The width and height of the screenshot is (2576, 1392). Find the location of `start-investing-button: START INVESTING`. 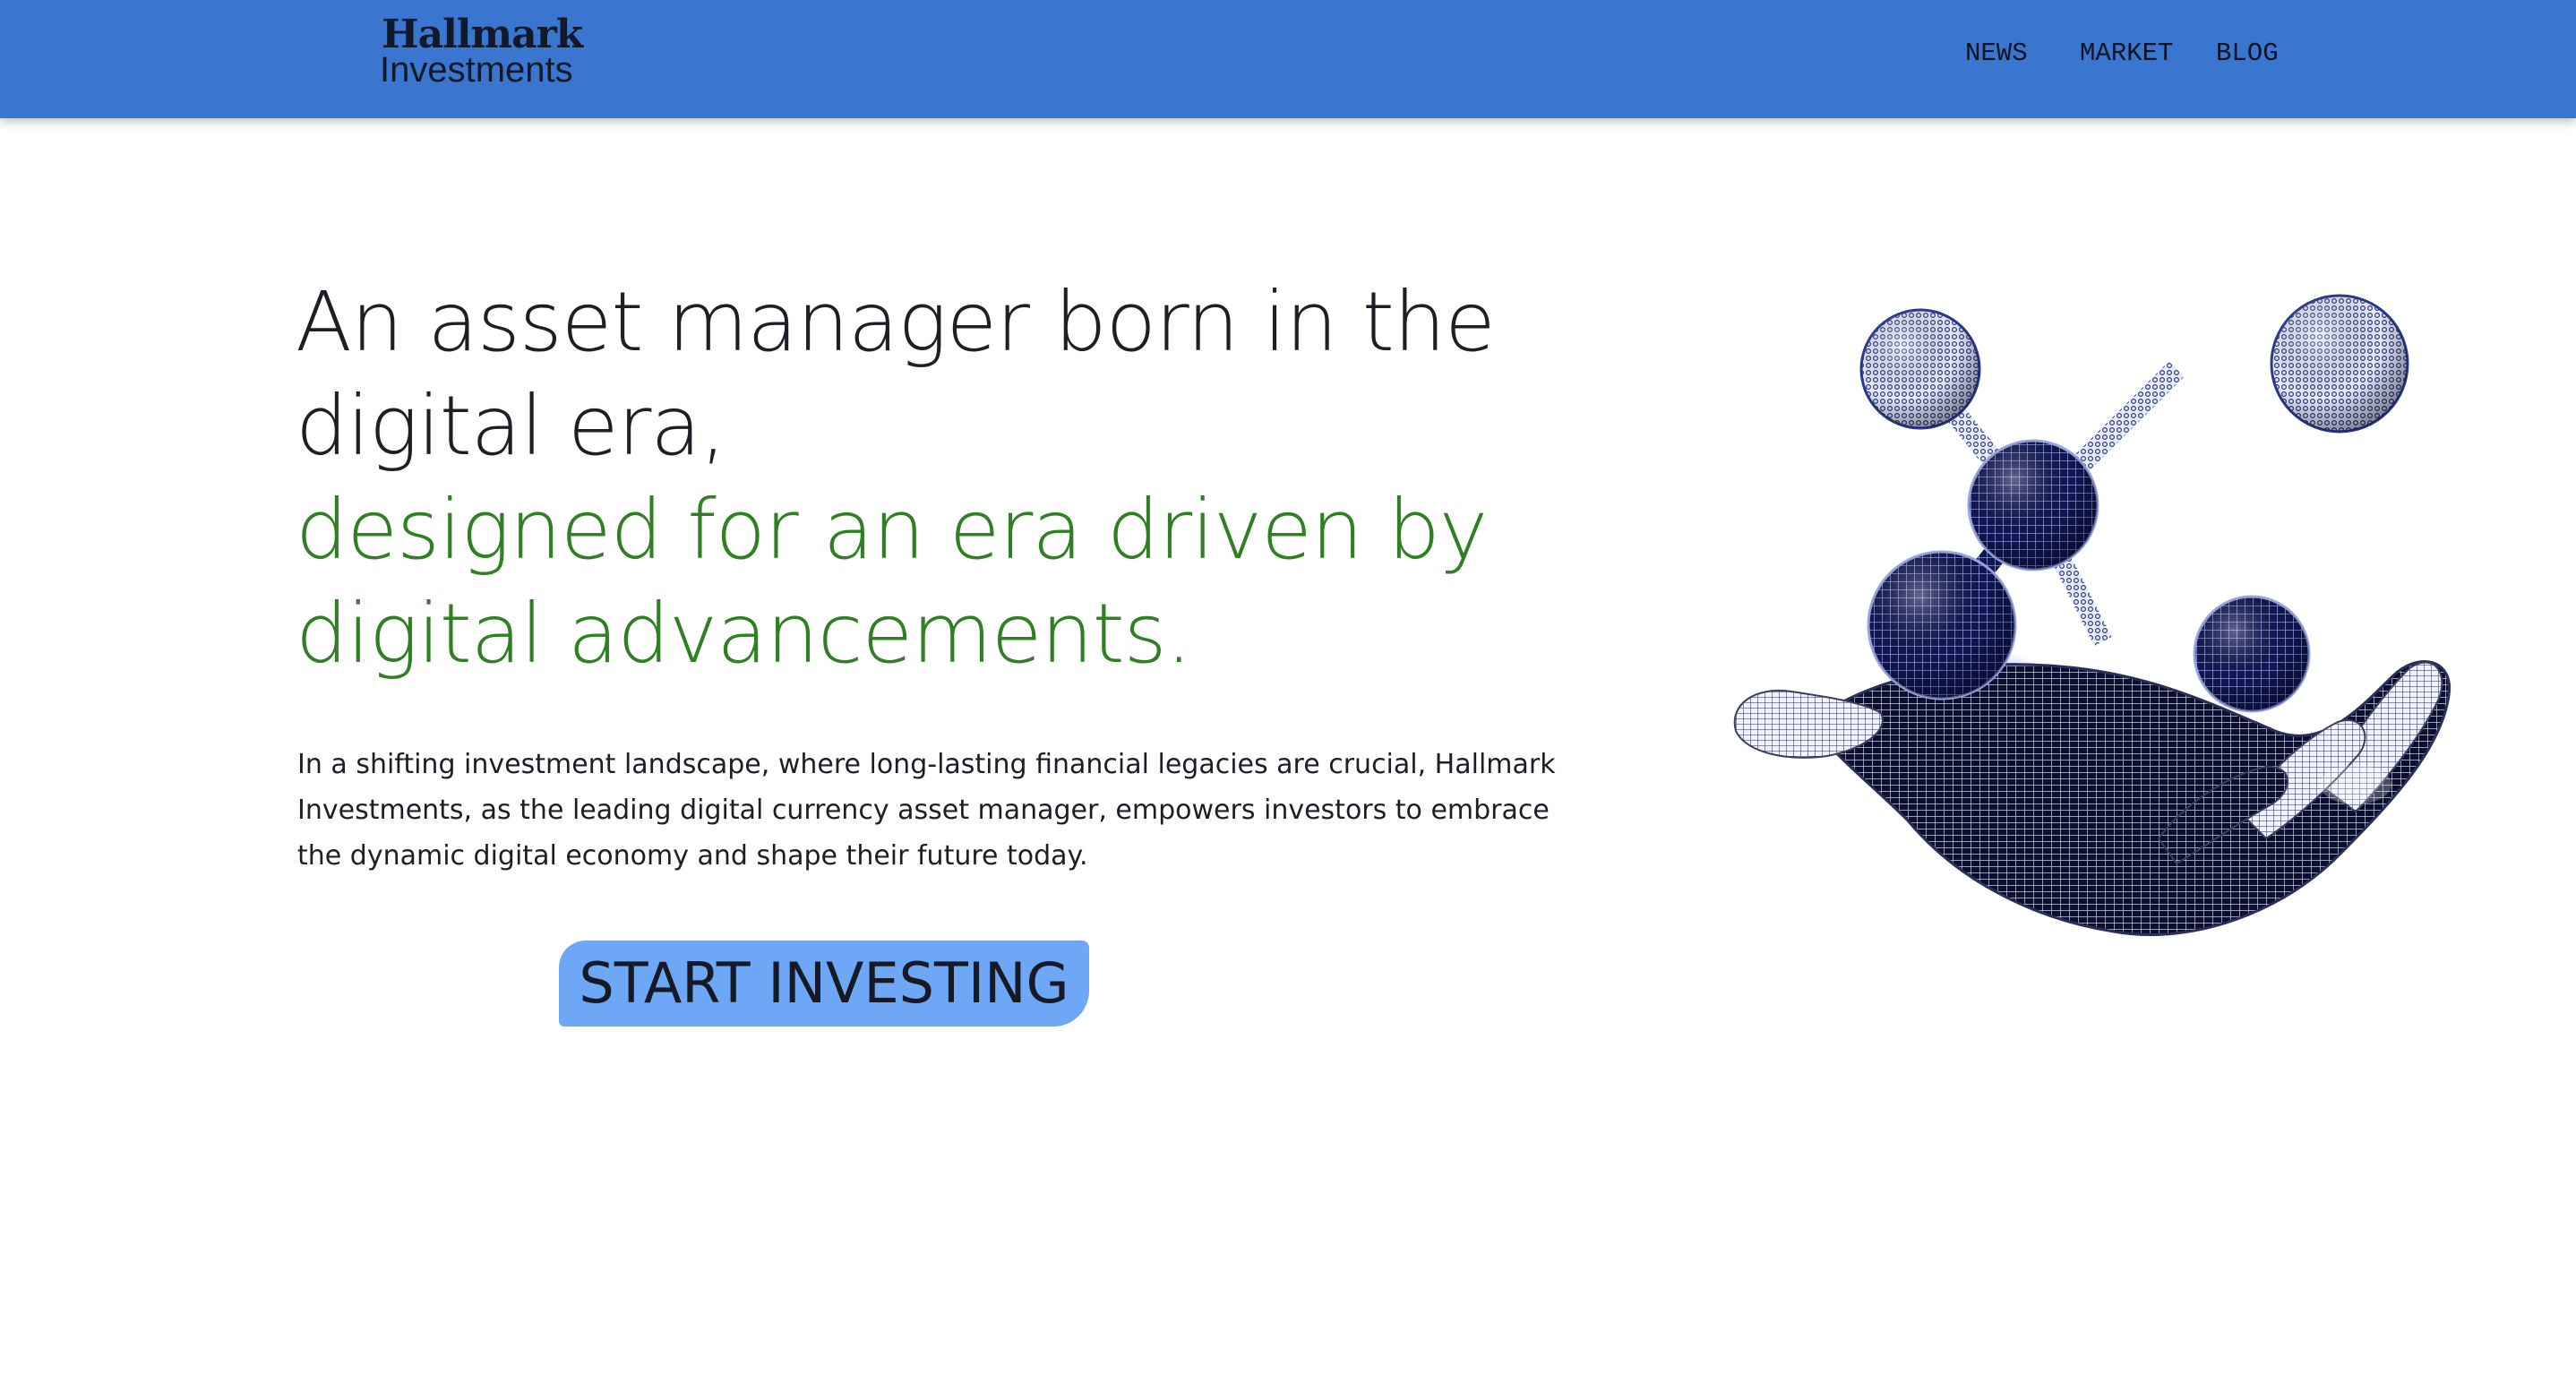

start-investing-button: START INVESTING is located at coordinates (824, 984).